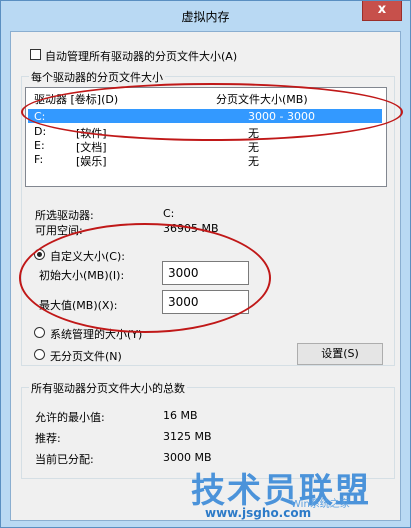 The height and width of the screenshot is (528, 411). What do you see at coordinates (86, 356) in the screenshot?
I see `no-paging-file-label: 无分页文件(N)` at bounding box center [86, 356].